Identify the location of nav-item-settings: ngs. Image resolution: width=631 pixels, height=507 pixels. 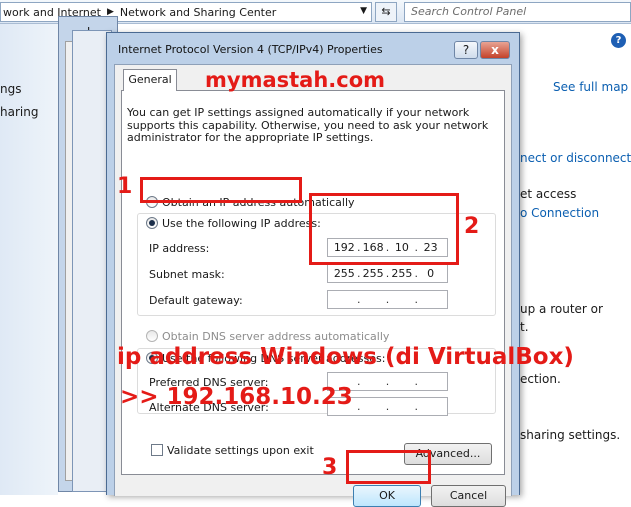
(10, 89).